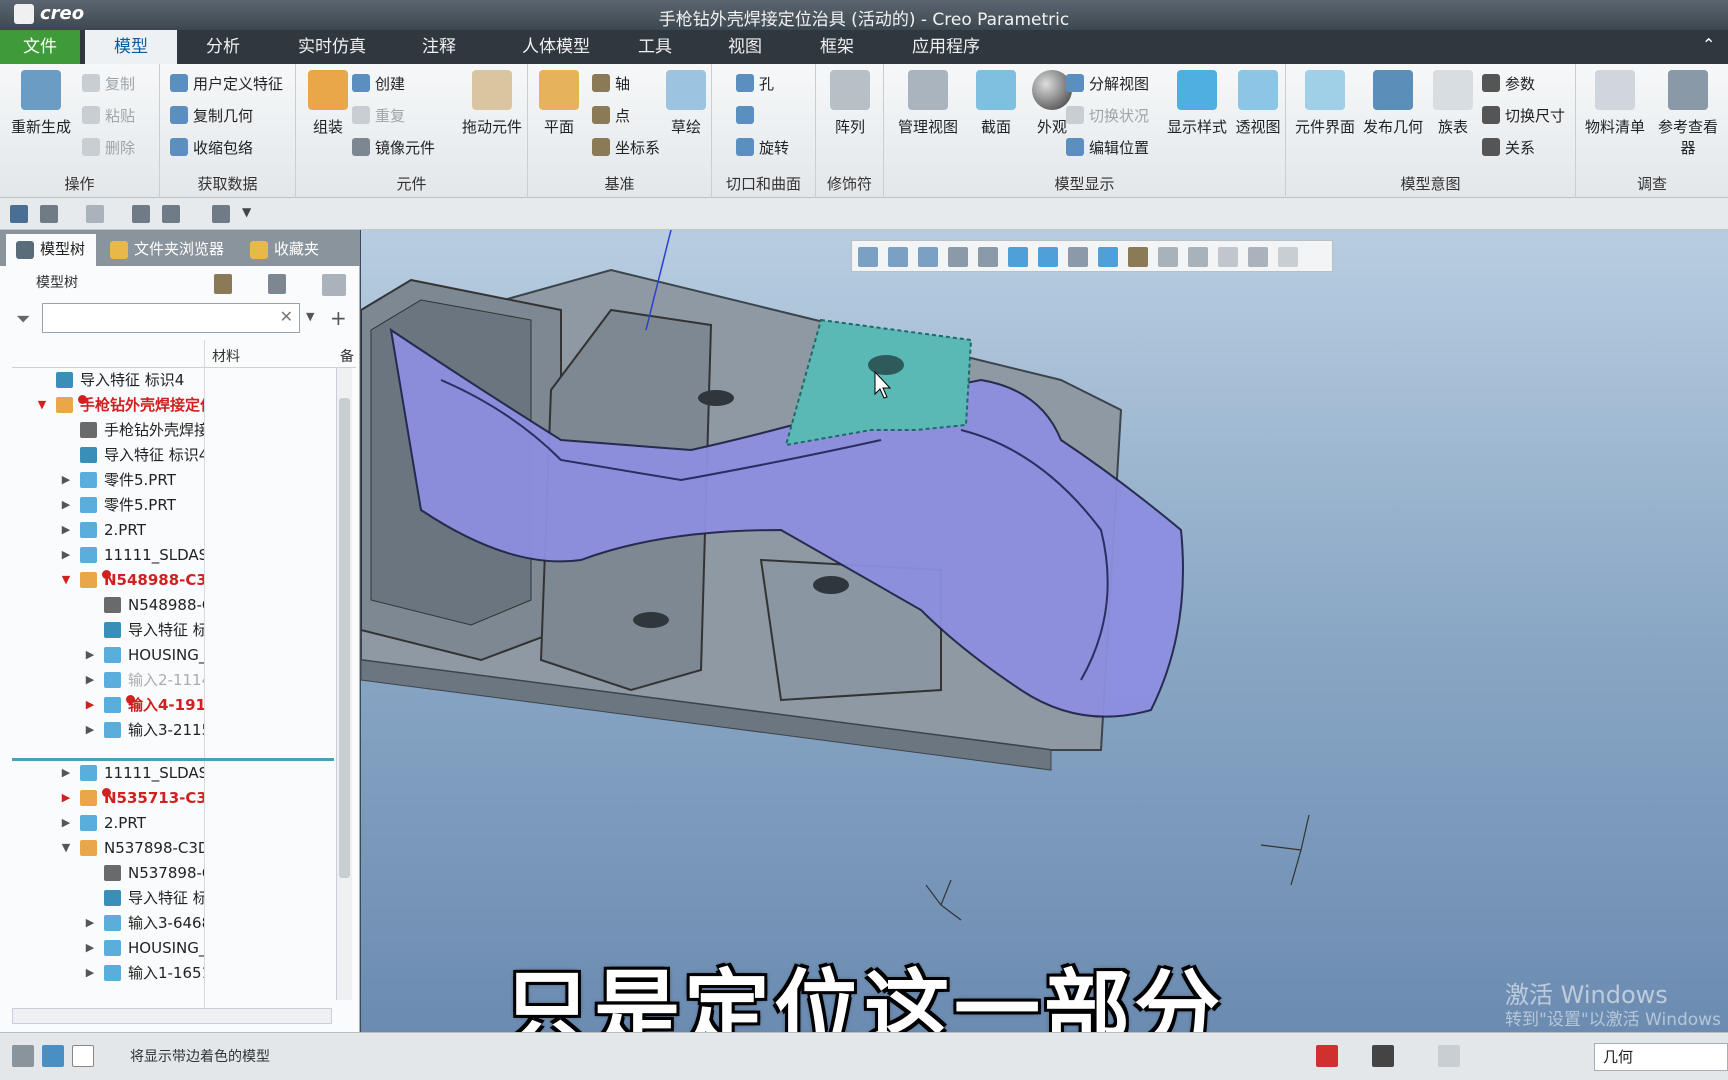 Image resolution: width=1728 pixels, height=1080 pixels. Describe the element at coordinates (849, 183) in the screenshot. I see `group-label-modifiers: 修饰符` at that location.